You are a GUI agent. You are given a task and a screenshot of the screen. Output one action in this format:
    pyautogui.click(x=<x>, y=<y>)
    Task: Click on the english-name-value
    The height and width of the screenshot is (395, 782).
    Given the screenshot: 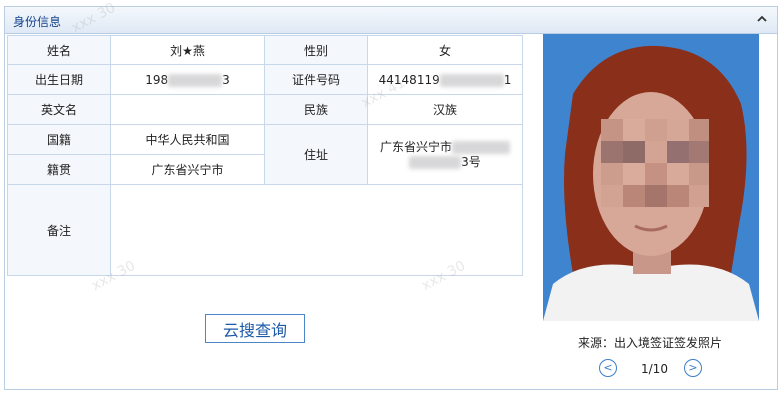 What is the action you would take?
    pyautogui.click(x=187, y=109)
    